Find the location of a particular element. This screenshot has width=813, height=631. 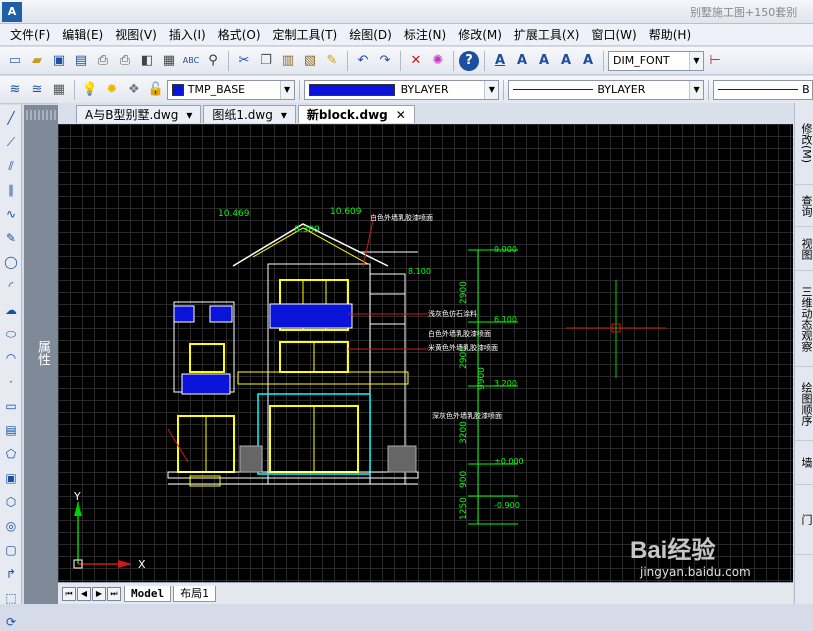

rectangle-icon: ▭ is located at coordinates (11, 406).